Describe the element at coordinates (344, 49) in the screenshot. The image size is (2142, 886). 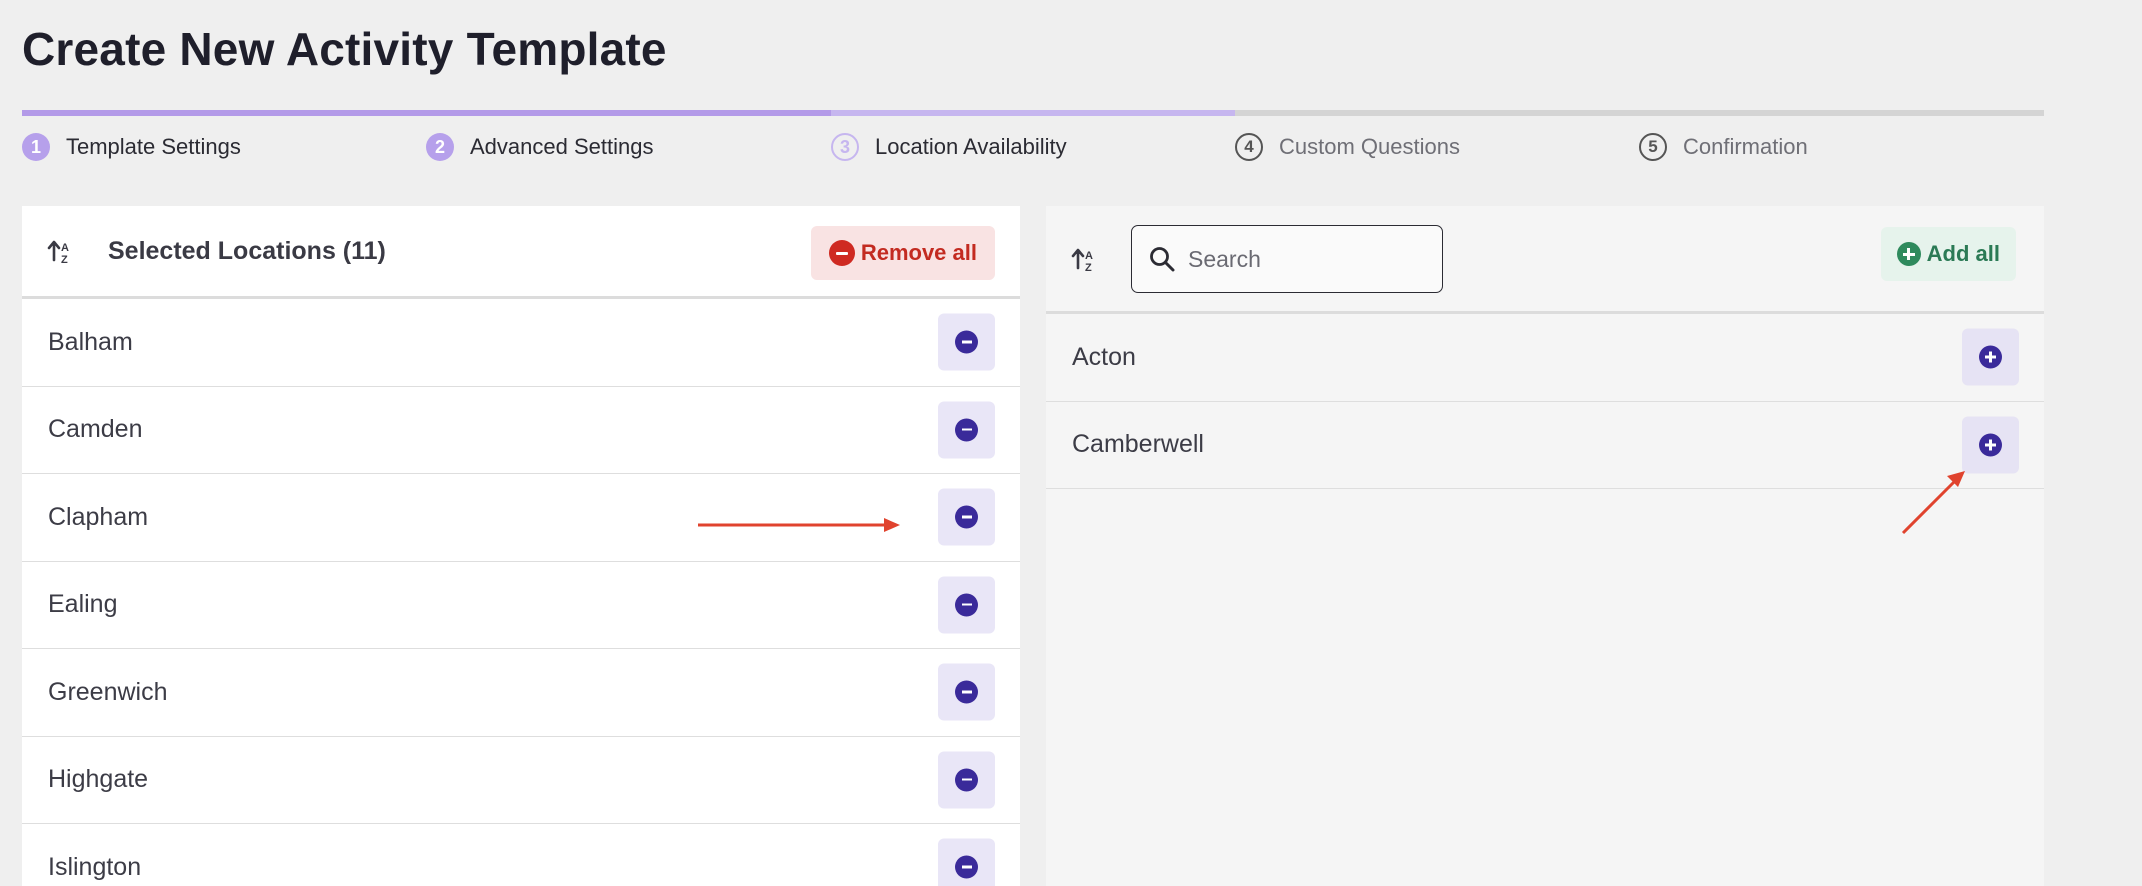
I see `page-title: Create New Activity Template` at that location.